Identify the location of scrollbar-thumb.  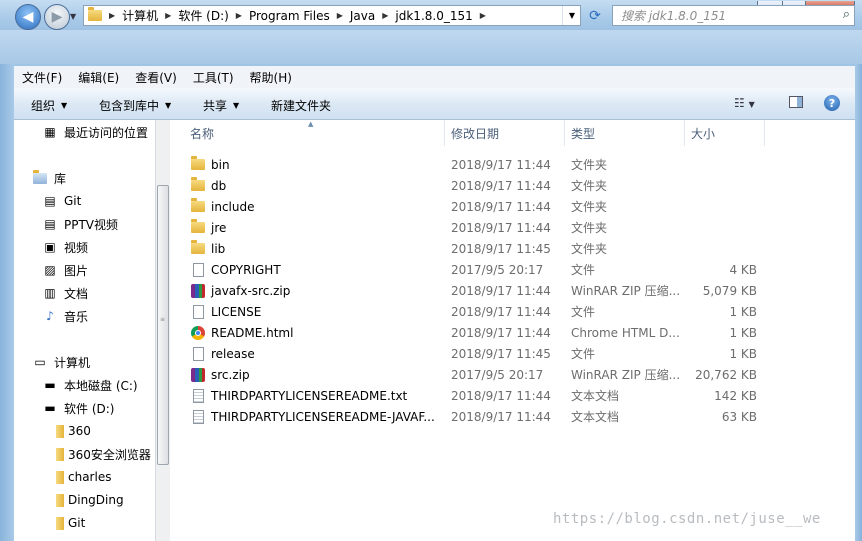
(163, 325).